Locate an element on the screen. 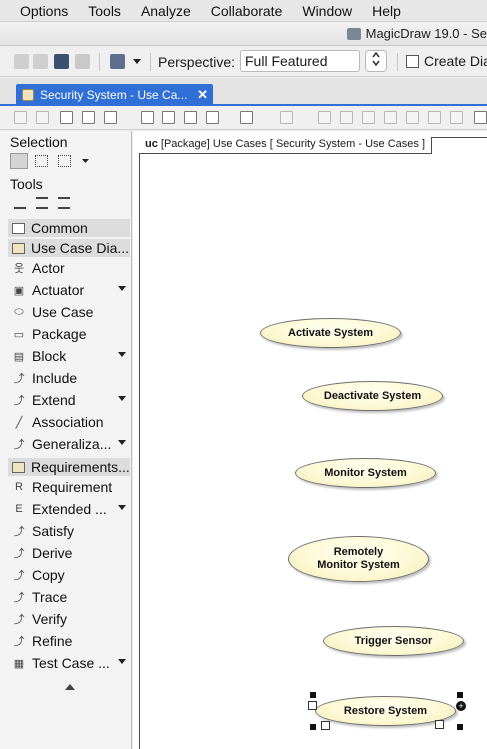 This screenshot has width=487, height=749. use-case-deactivate-system: Deactivate System is located at coordinates (372, 396).